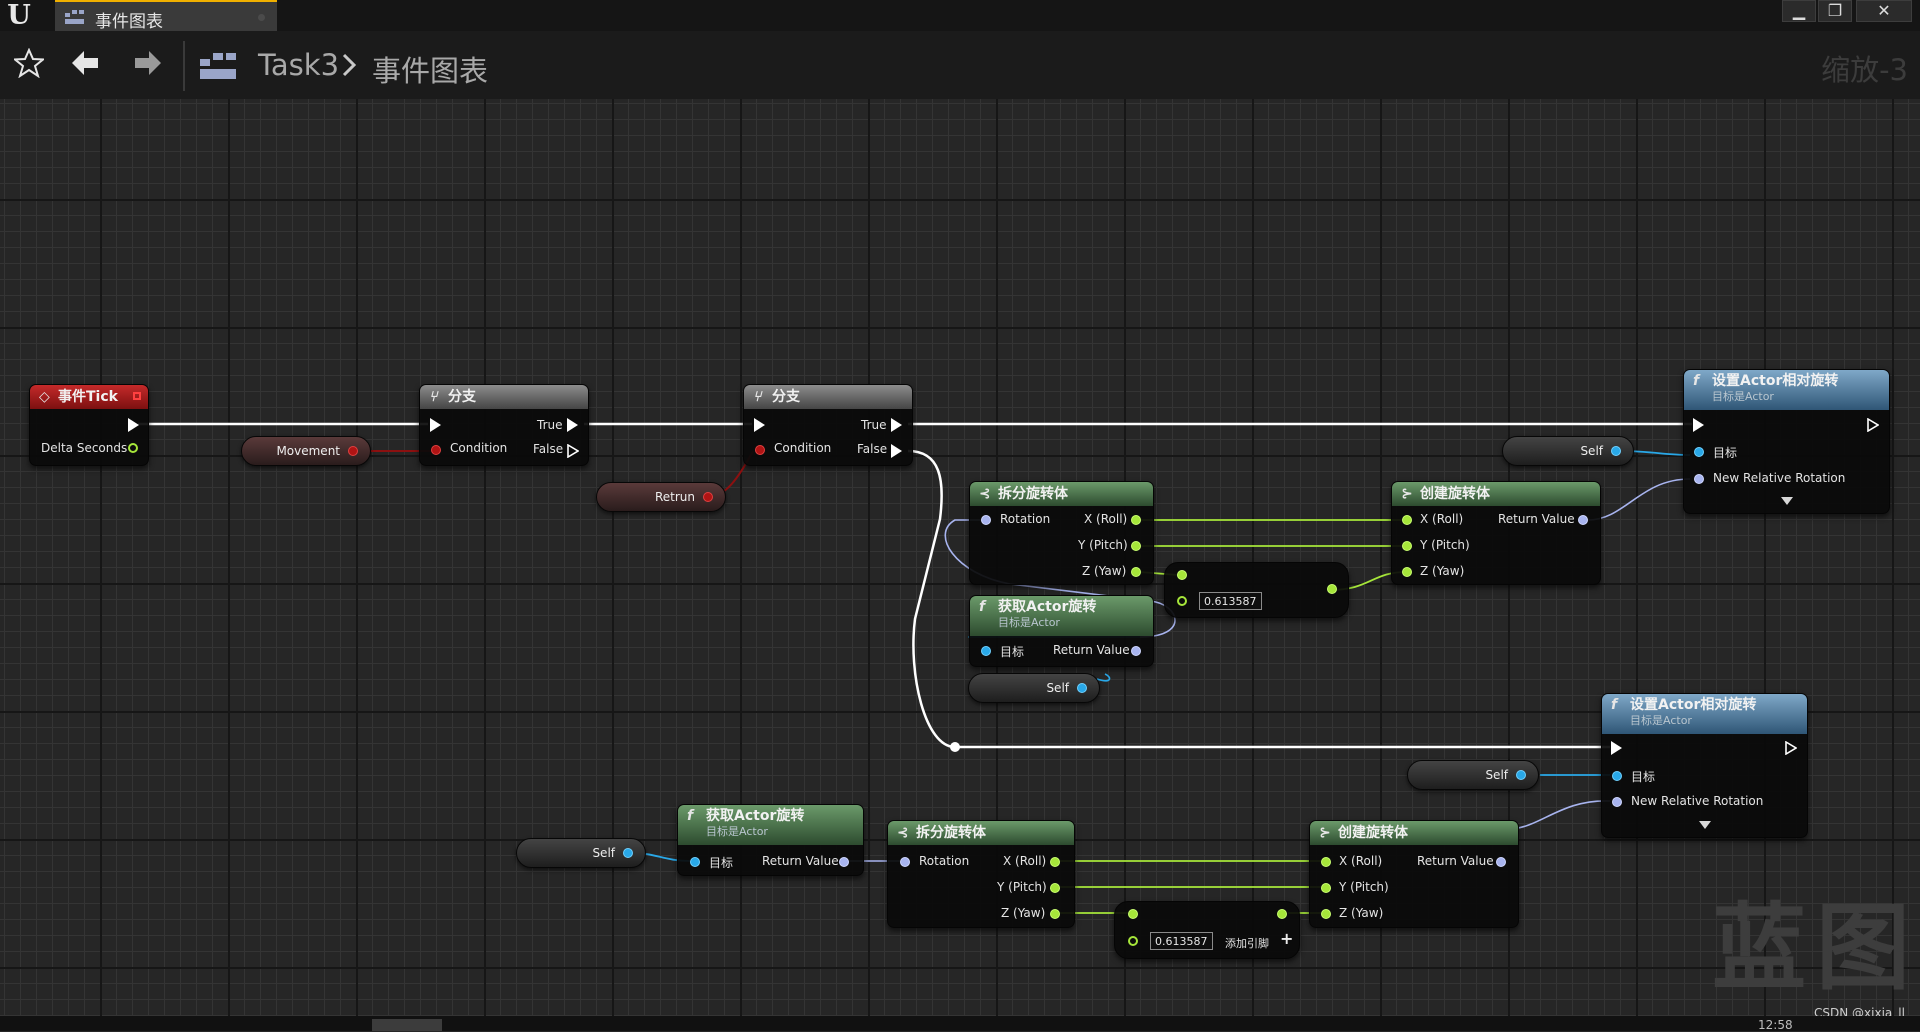 The width and height of the screenshot is (1920, 1032). I want to click on self-reference-node-set-2: Self, so click(1473, 775).